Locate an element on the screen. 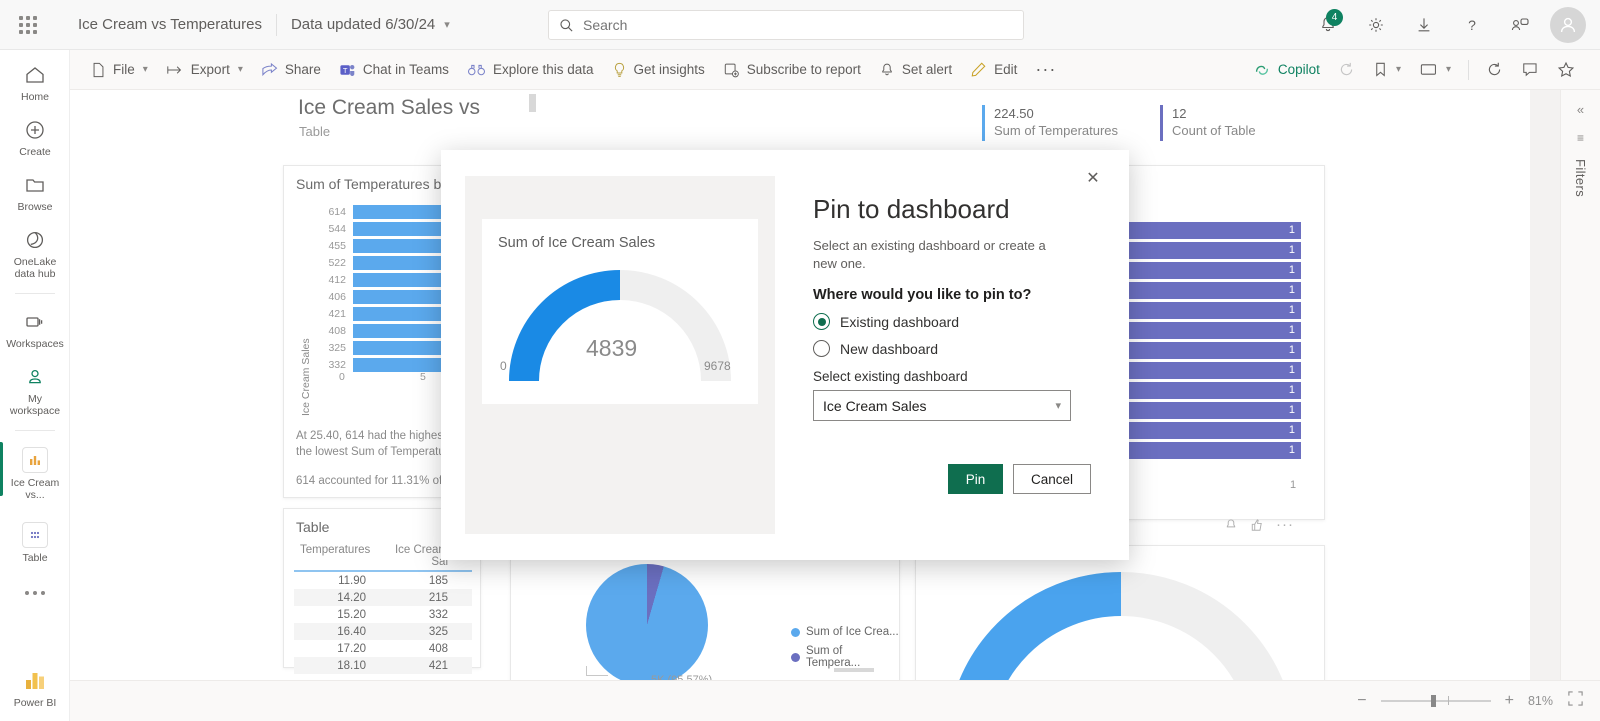 This screenshot has width=1600, height=721. chevron-down-icon: ▾ is located at coordinates (1058, 406).